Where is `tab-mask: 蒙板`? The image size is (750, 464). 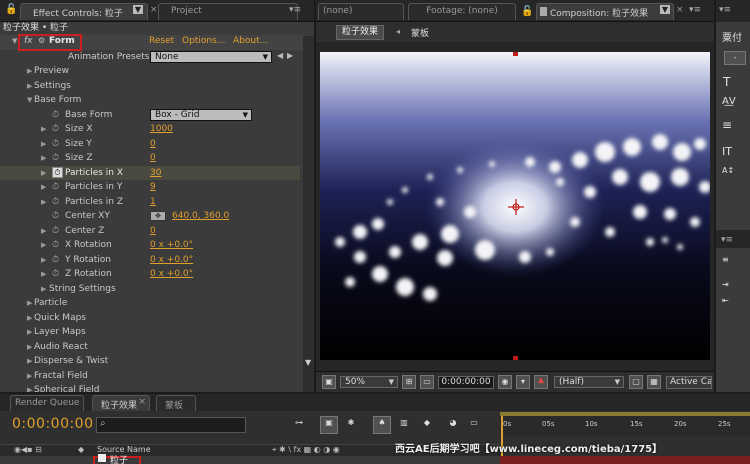
tab-mask: 蒙板 is located at coordinates (176, 403).